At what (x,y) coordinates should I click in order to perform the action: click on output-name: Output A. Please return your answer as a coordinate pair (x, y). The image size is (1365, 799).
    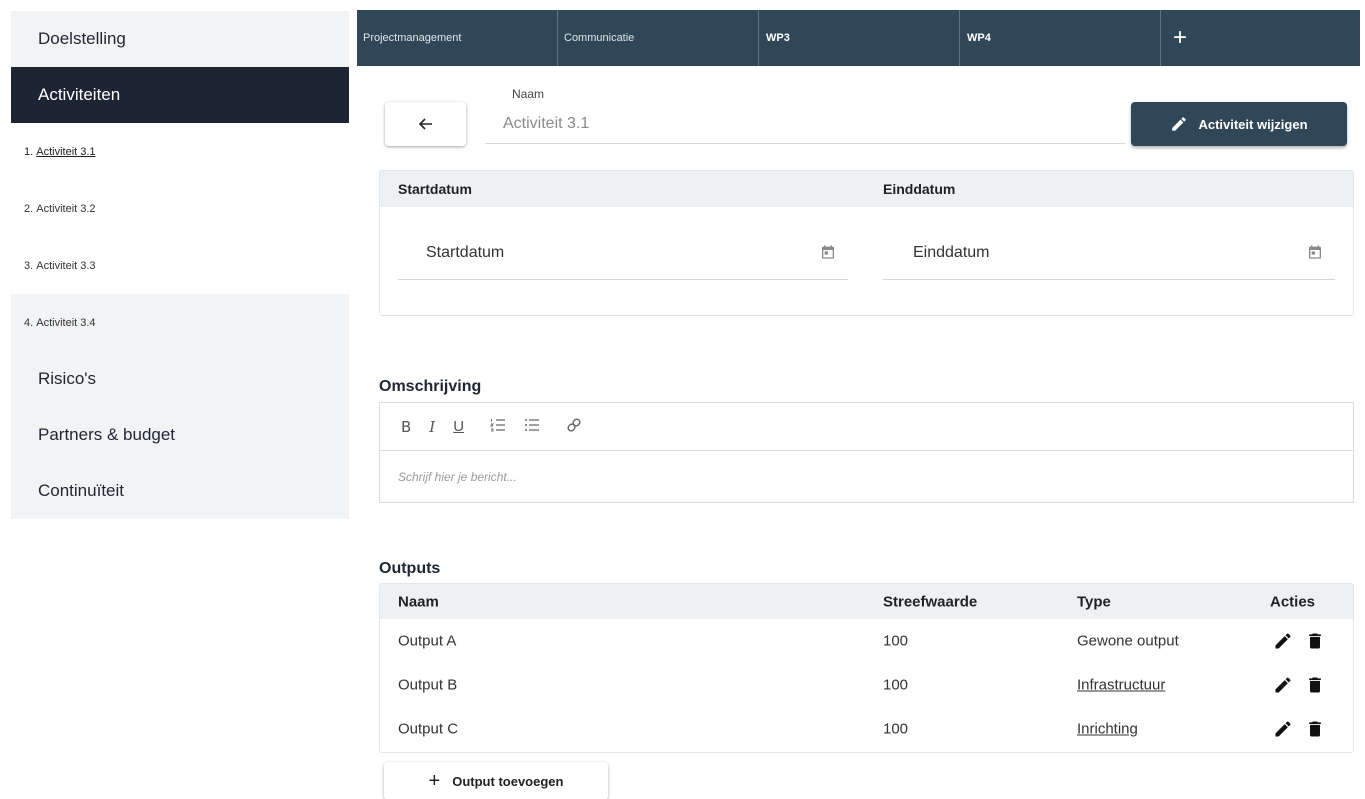
    Looking at the image, I should click on (427, 641).